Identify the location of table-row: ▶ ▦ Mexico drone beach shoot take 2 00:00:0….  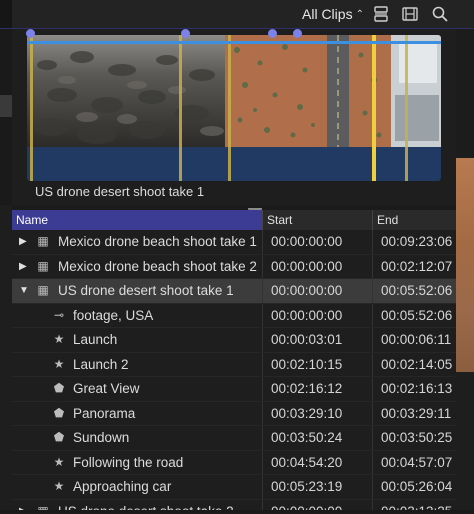
(234, 266).